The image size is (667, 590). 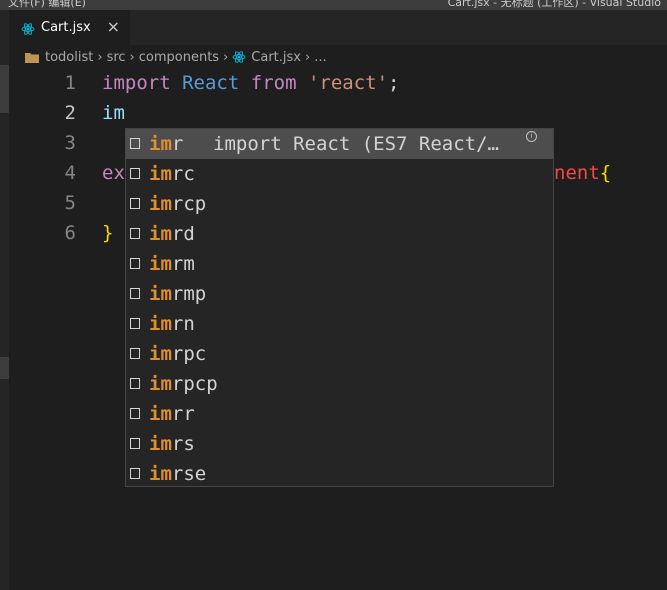 What do you see at coordinates (70, 233) in the screenshot?
I see `line-number: 6` at bounding box center [70, 233].